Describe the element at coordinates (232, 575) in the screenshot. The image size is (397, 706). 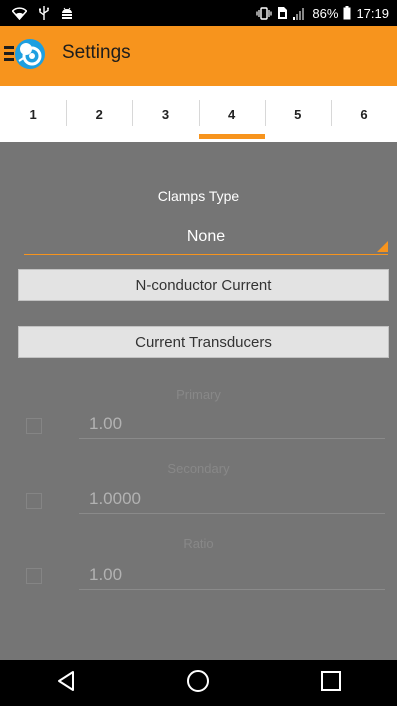
I see `ratio-input: 1.00` at that location.